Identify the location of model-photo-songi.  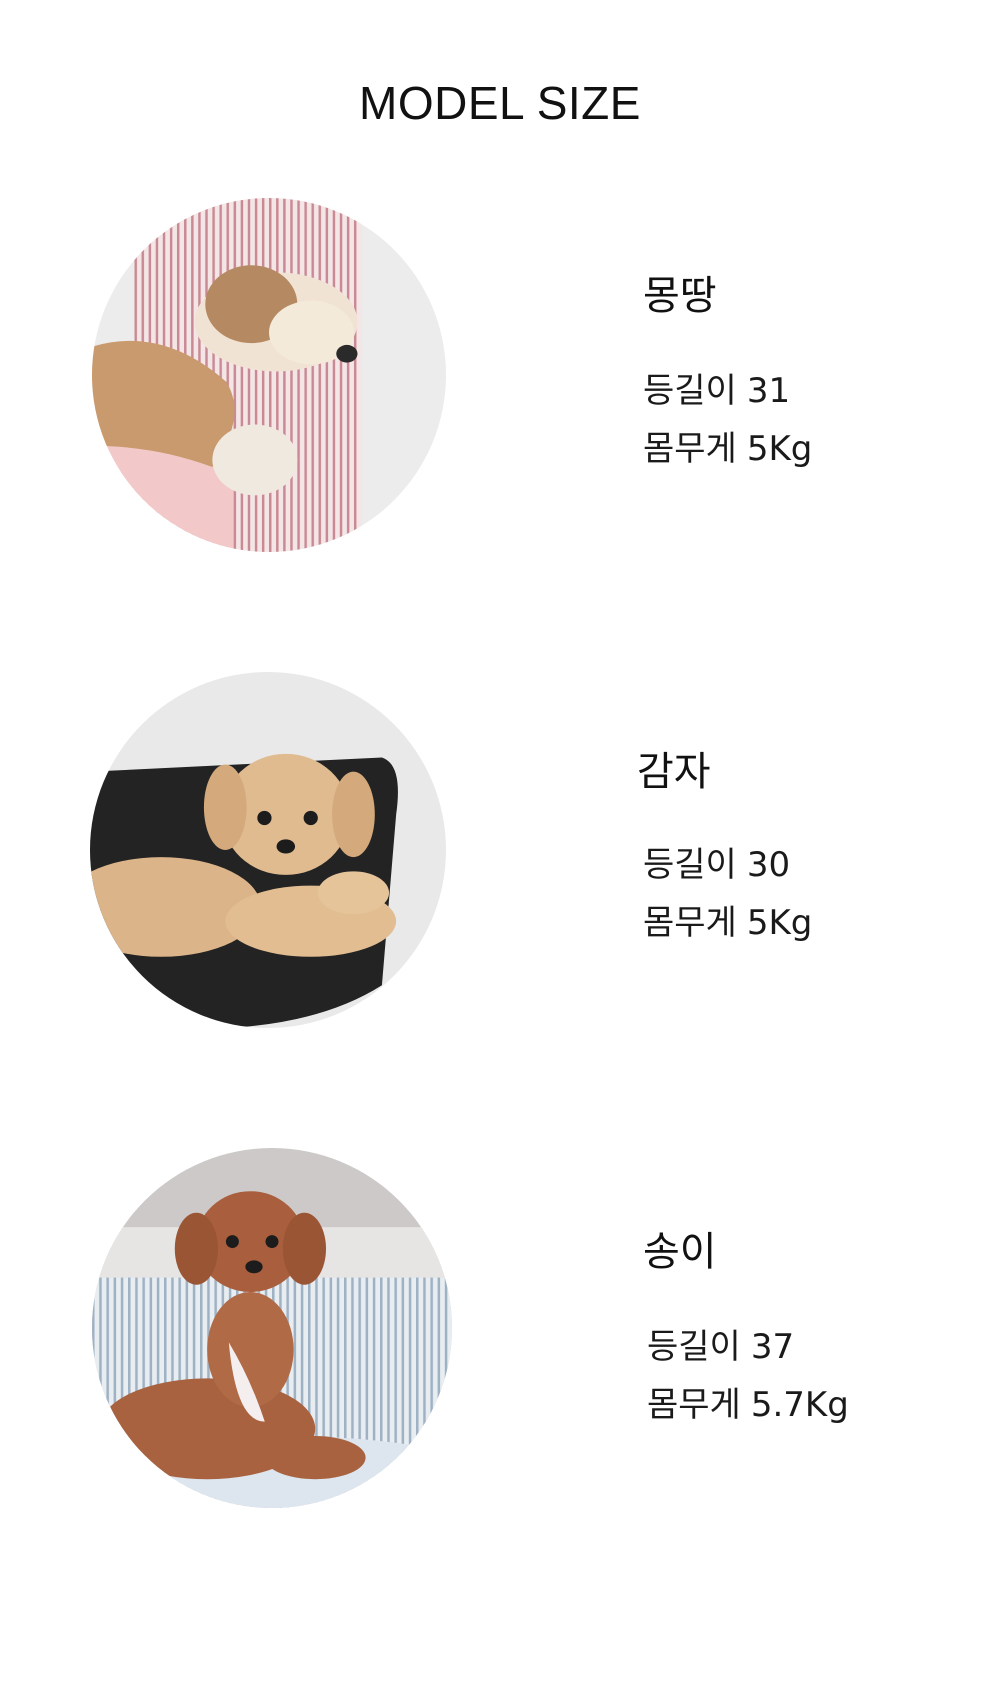
(272, 1328).